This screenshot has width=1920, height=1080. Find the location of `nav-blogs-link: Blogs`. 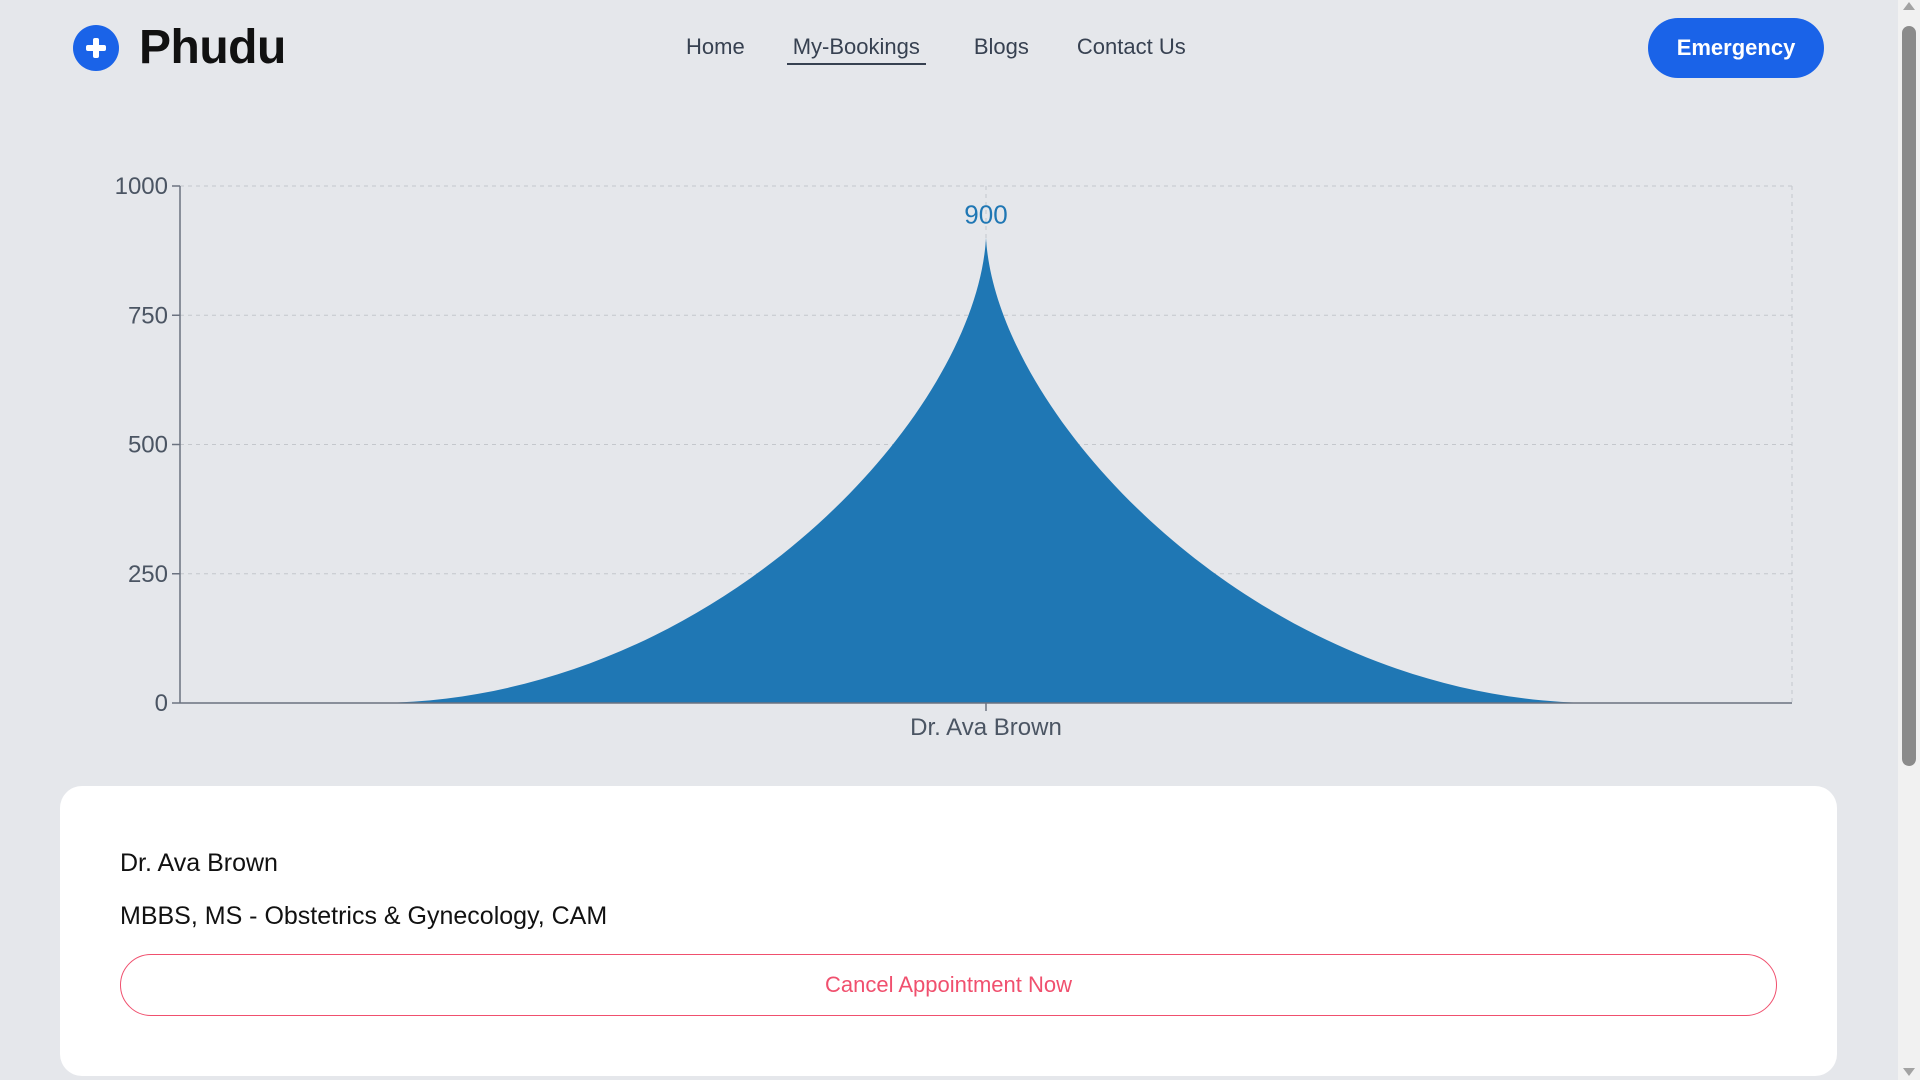

nav-blogs-link: Blogs is located at coordinates (1001, 49).